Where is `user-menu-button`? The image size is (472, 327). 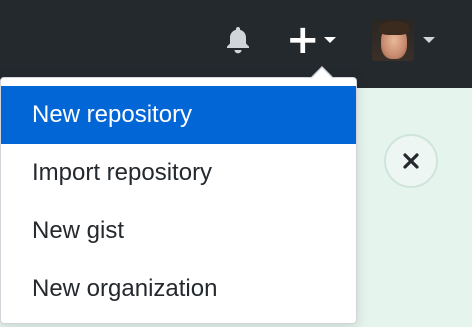
user-menu-button is located at coordinates (407, 40).